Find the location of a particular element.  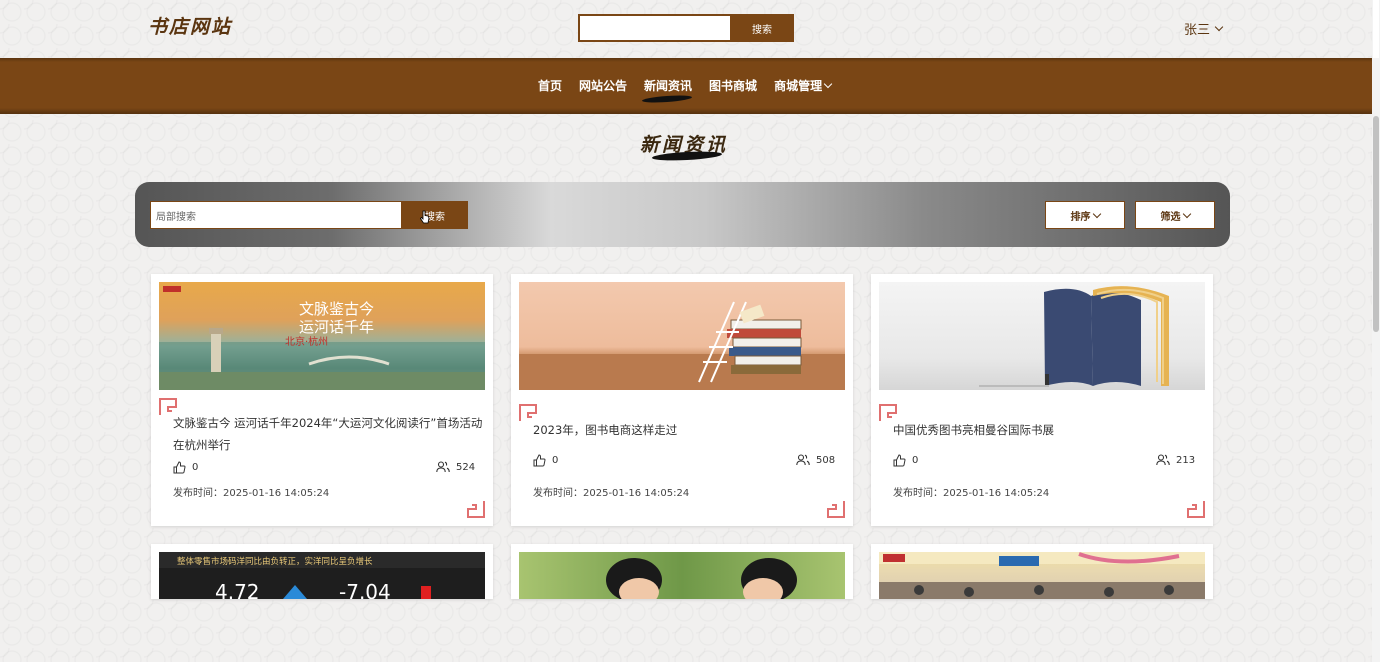

news-image-text: 北京·杭州 is located at coordinates (306, 341).